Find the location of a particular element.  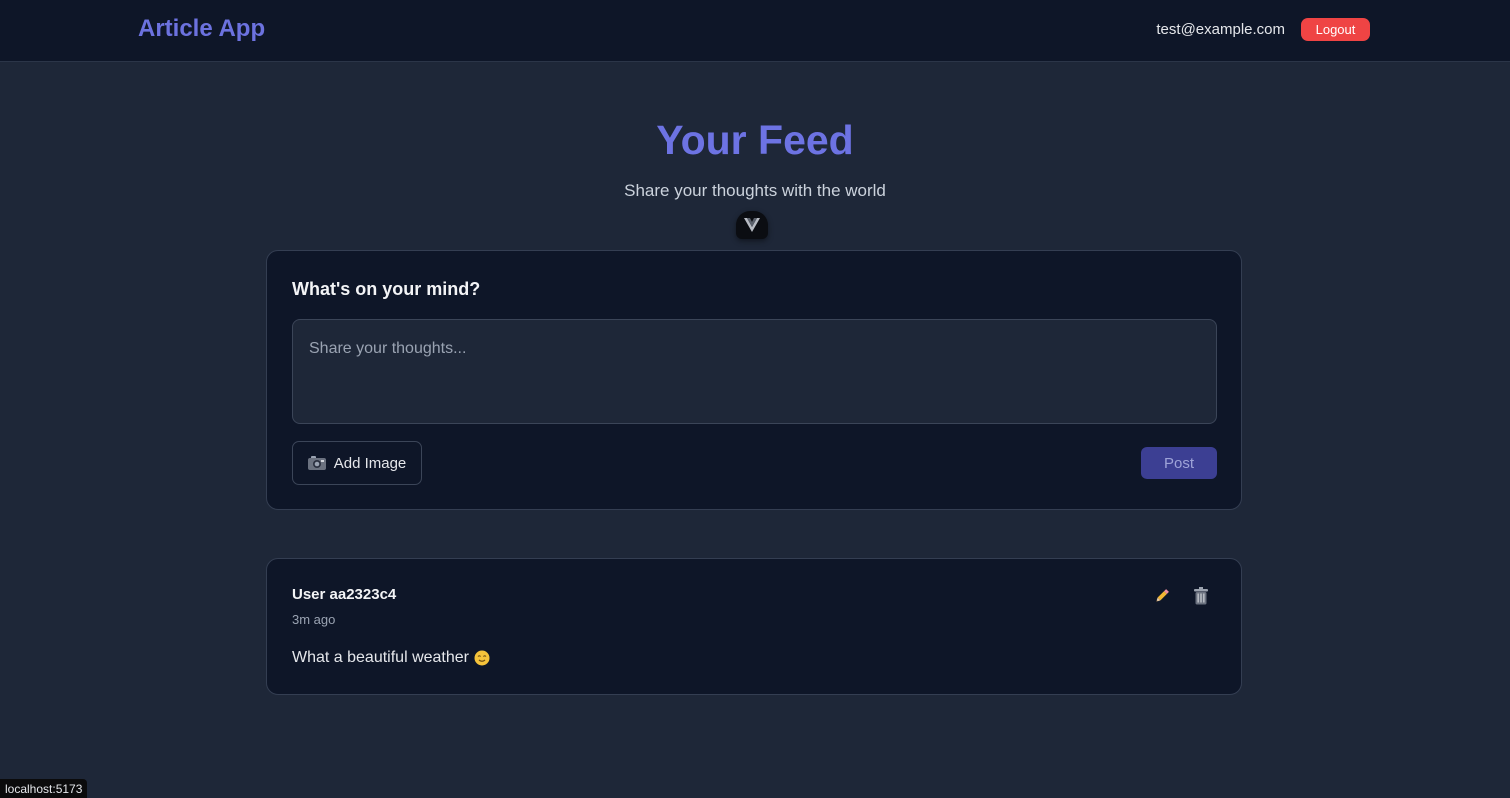

edit-post-button is located at coordinates (1161, 596).